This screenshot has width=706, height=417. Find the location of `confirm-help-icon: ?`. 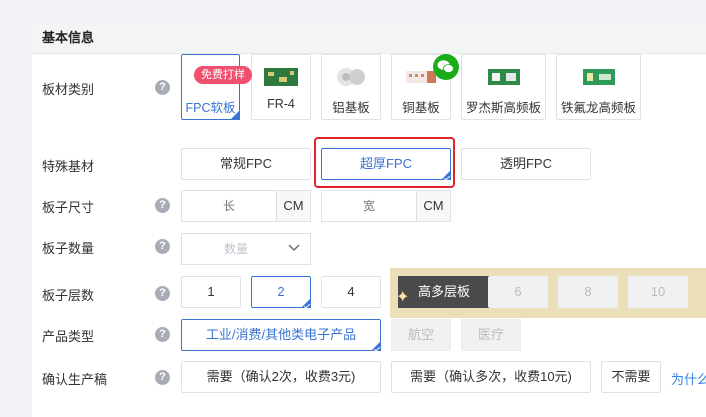

confirm-help-icon: ? is located at coordinates (162, 377).